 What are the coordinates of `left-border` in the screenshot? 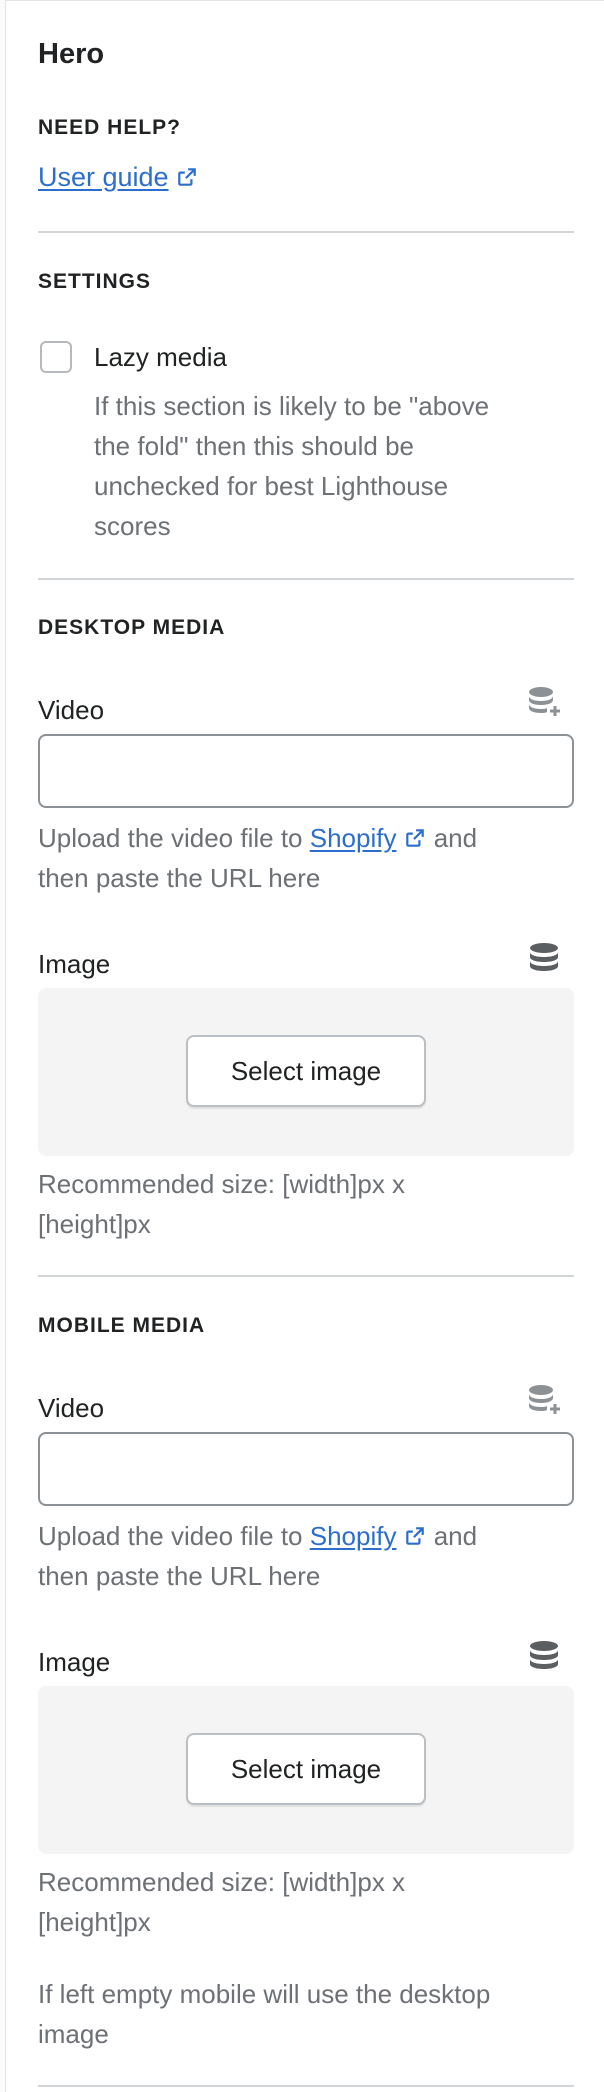 It's located at (3, 1046).